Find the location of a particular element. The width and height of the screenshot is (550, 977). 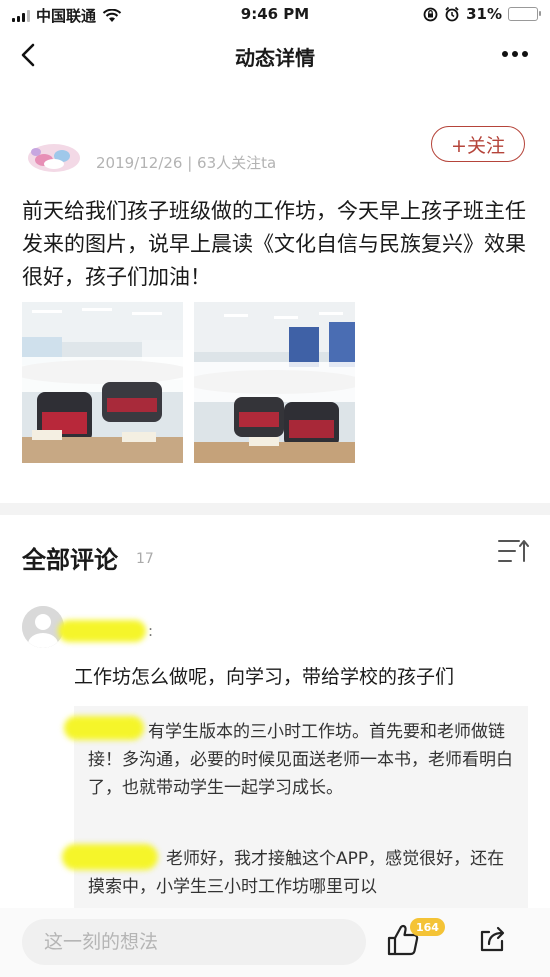

comments-count: 17 is located at coordinates (145, 559).